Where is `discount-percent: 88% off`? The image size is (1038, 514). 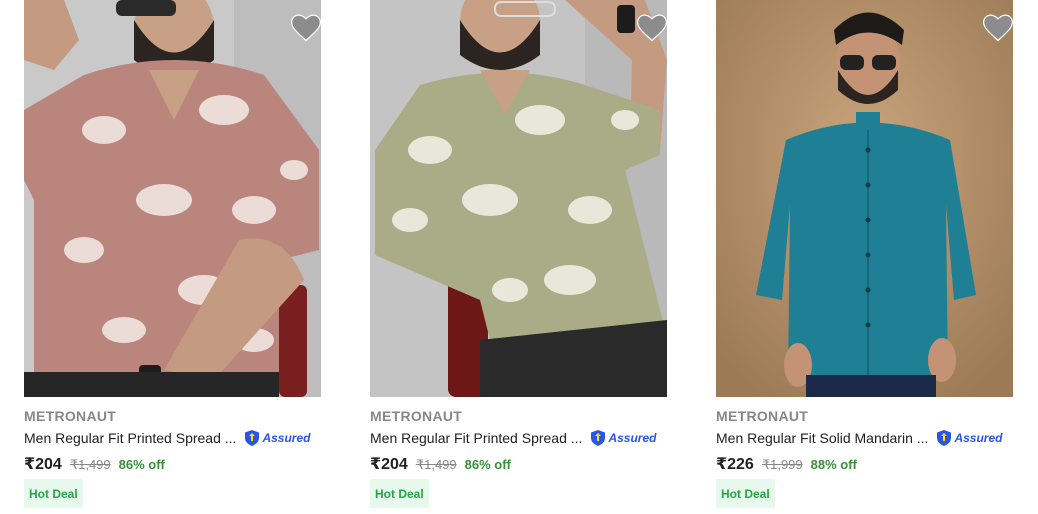
discount-percent: 88% off is located at coordinates (833, 464).